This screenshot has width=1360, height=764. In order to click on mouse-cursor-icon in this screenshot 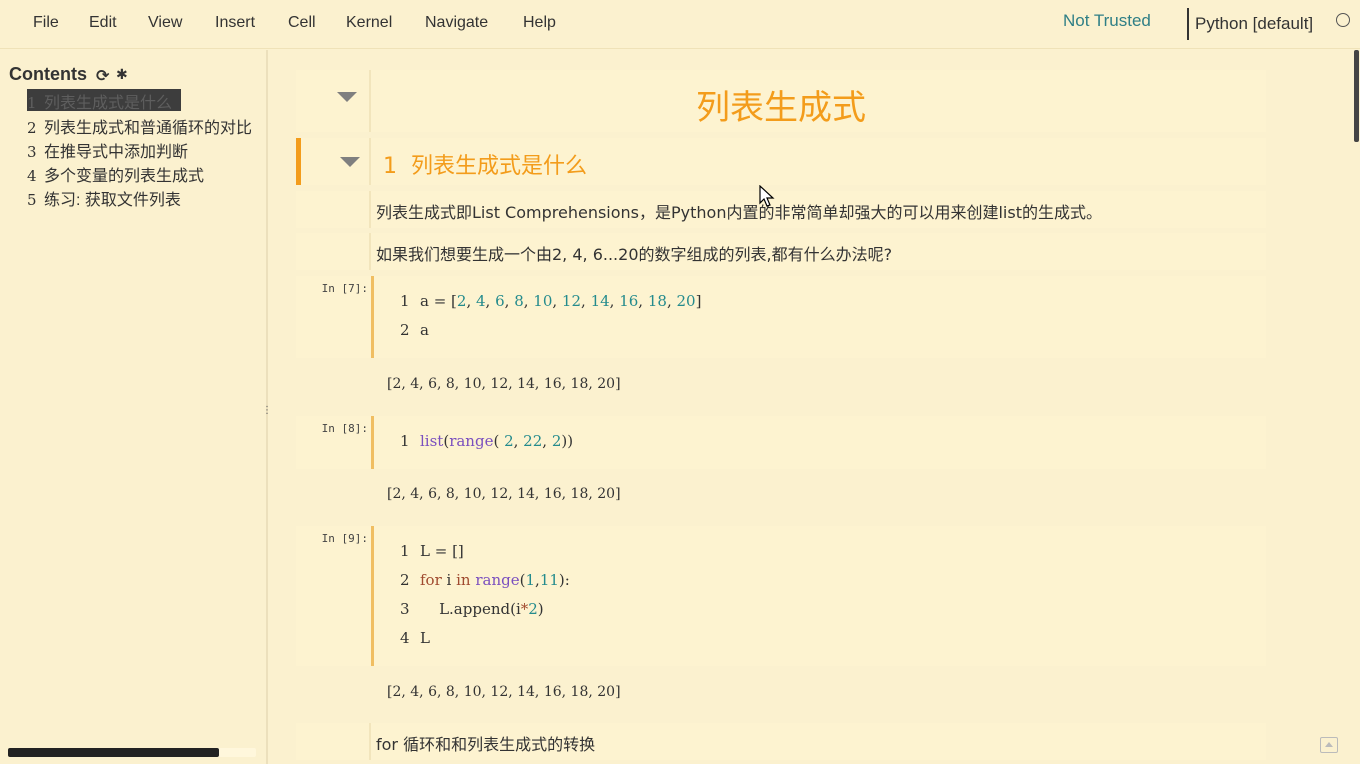, I will do `click(767, 196)`.